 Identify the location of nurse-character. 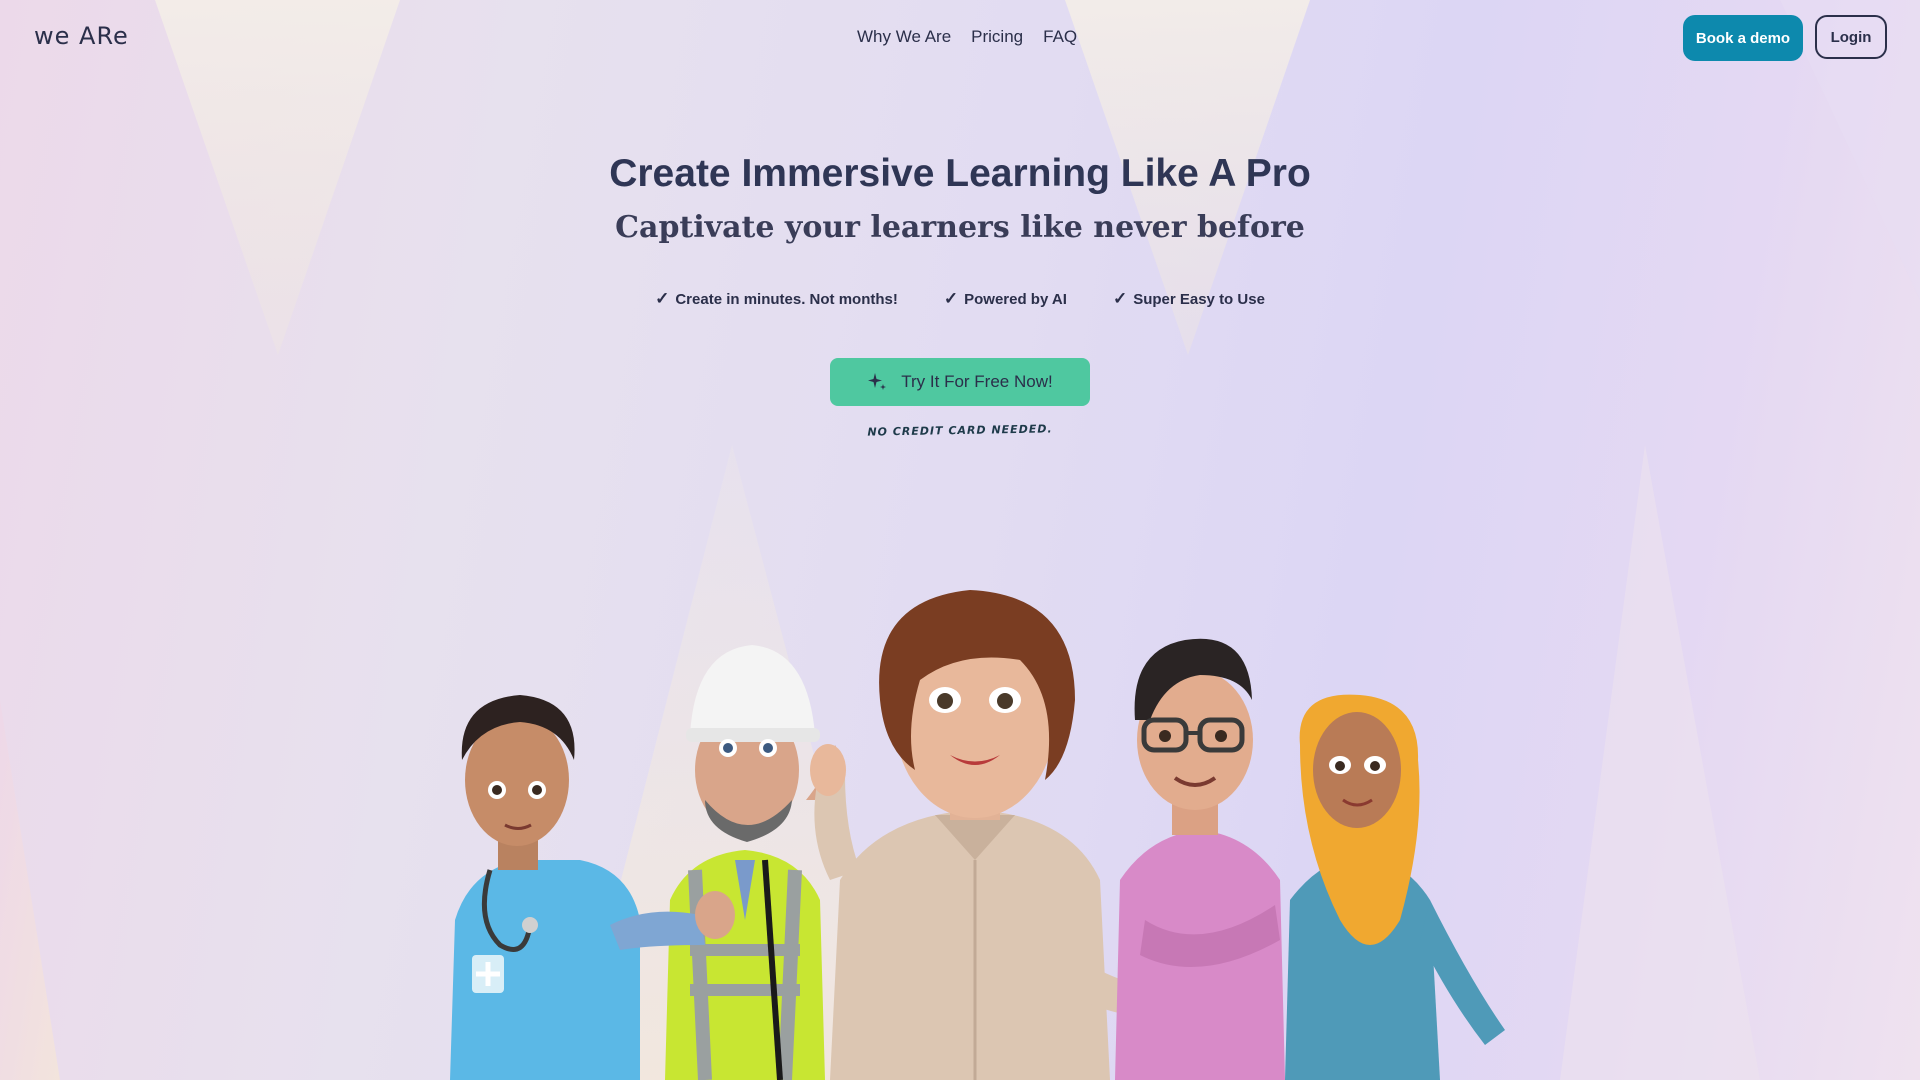
(545, 887).